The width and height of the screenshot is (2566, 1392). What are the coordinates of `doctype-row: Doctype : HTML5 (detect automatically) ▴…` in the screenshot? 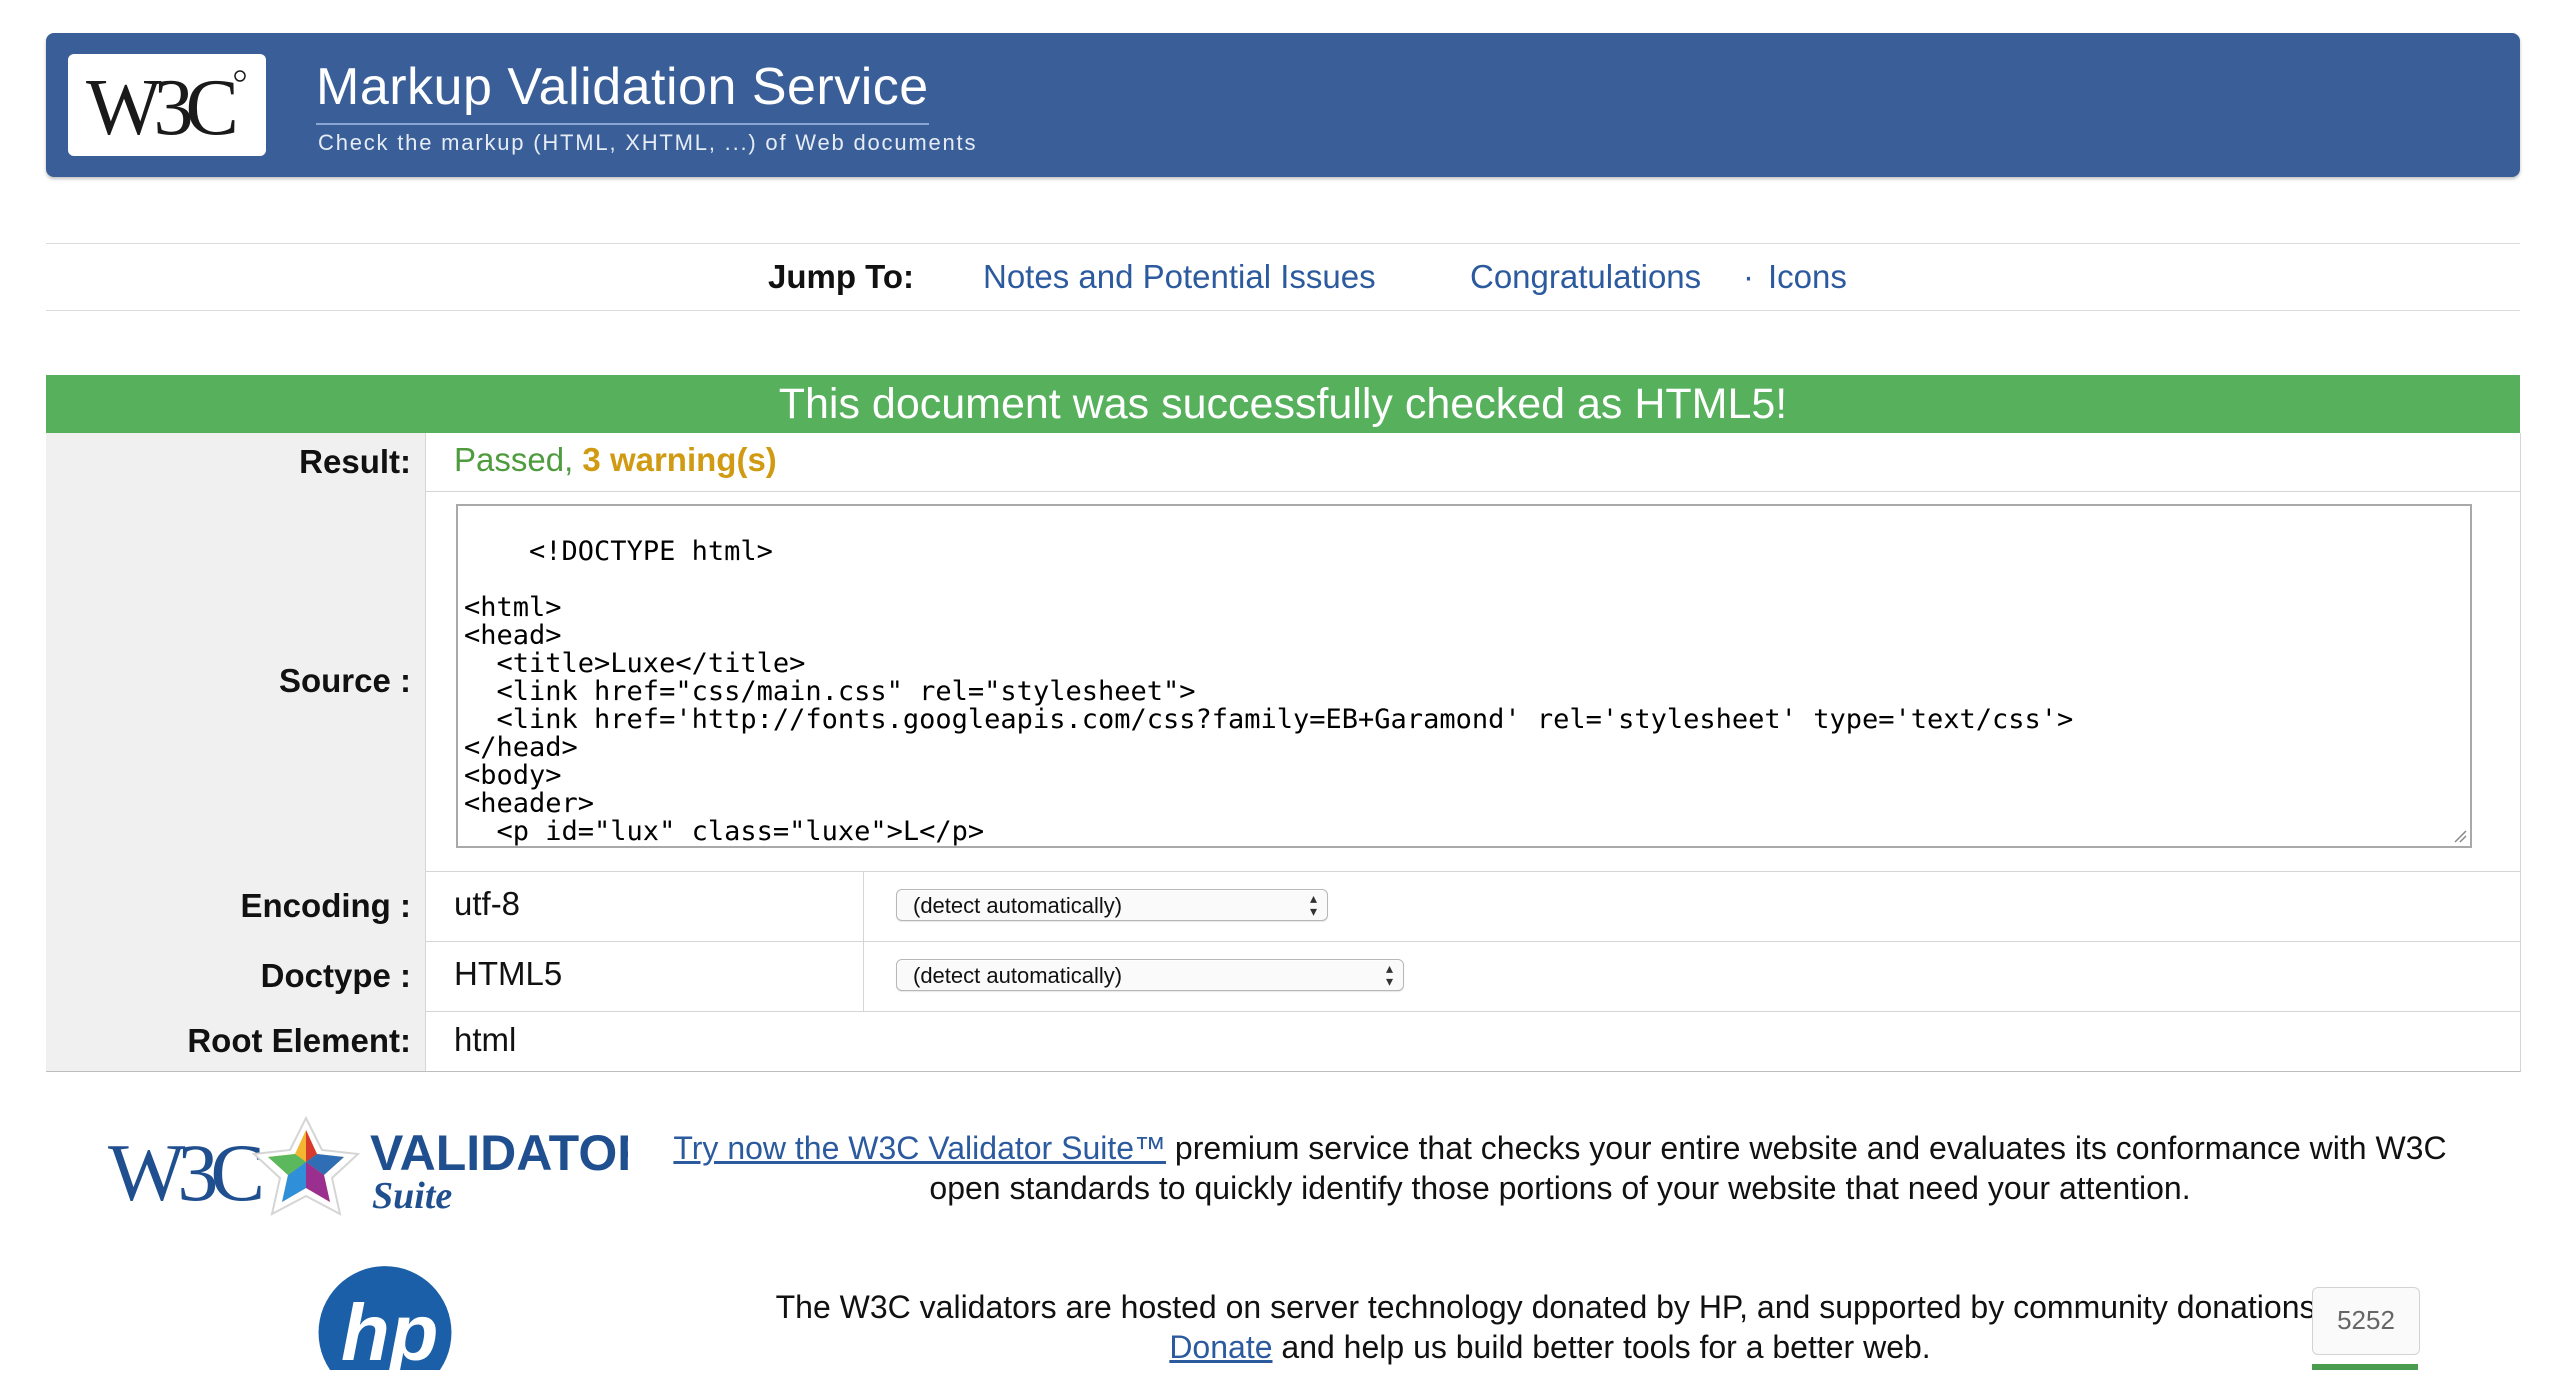 It's located at (1283, 976).